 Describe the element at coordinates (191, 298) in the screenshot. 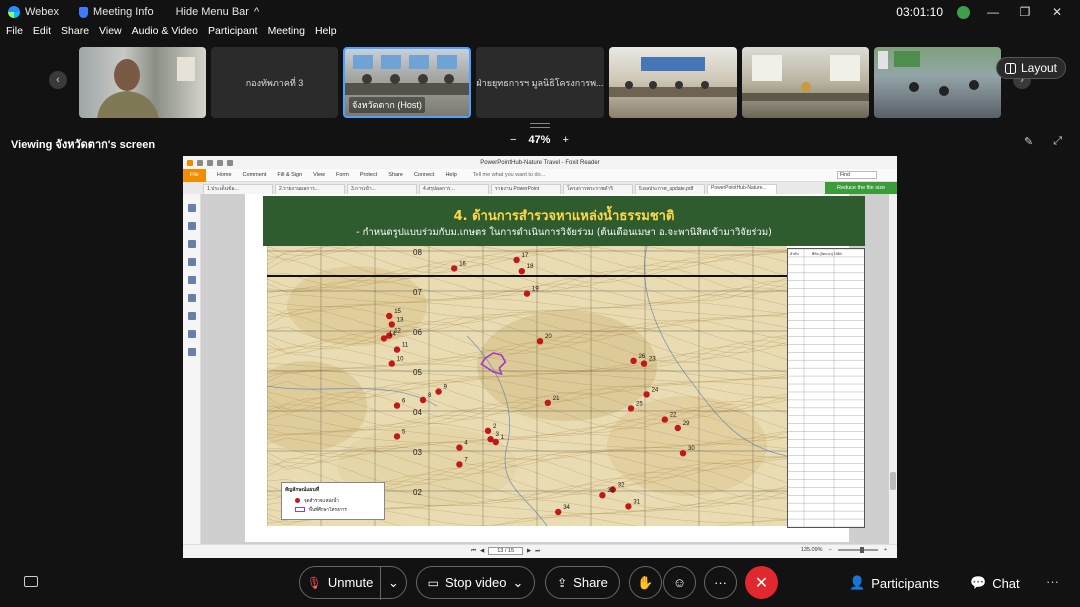

I see `attachment-icon` at that location.